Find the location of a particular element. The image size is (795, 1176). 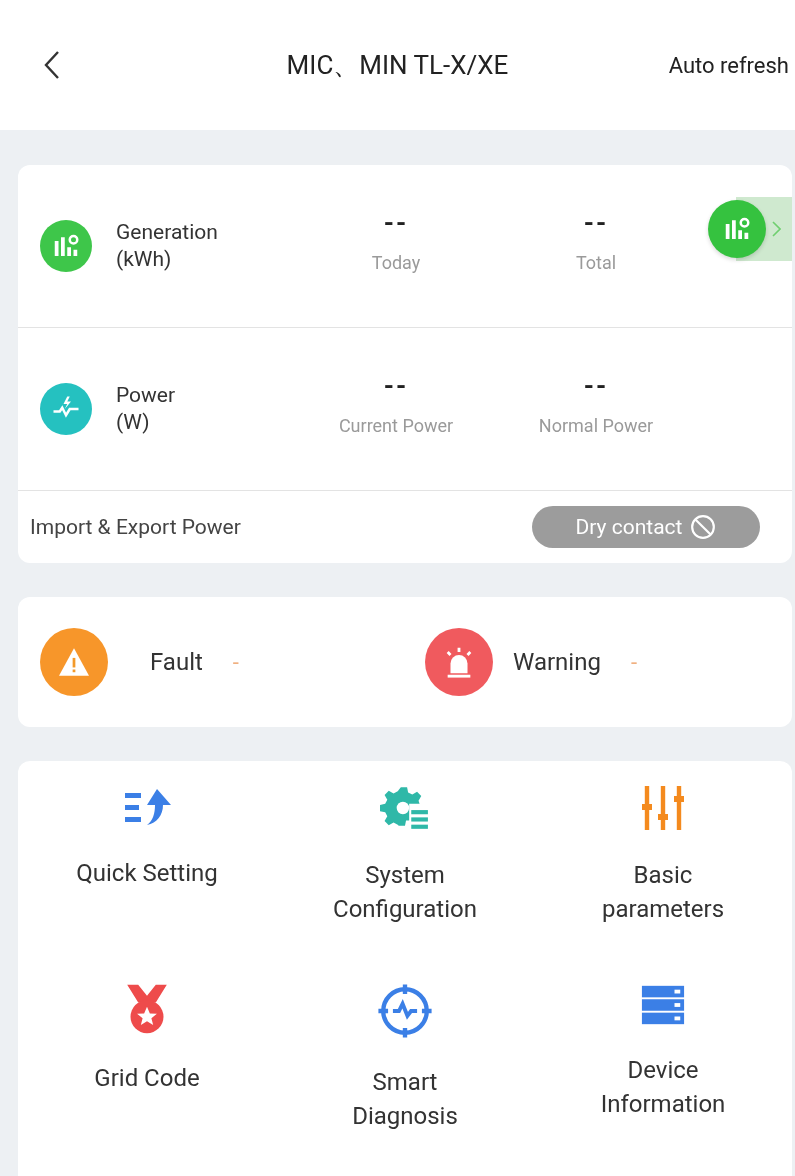

menu-item: Quick Setting is located at coordinates (147, 874).